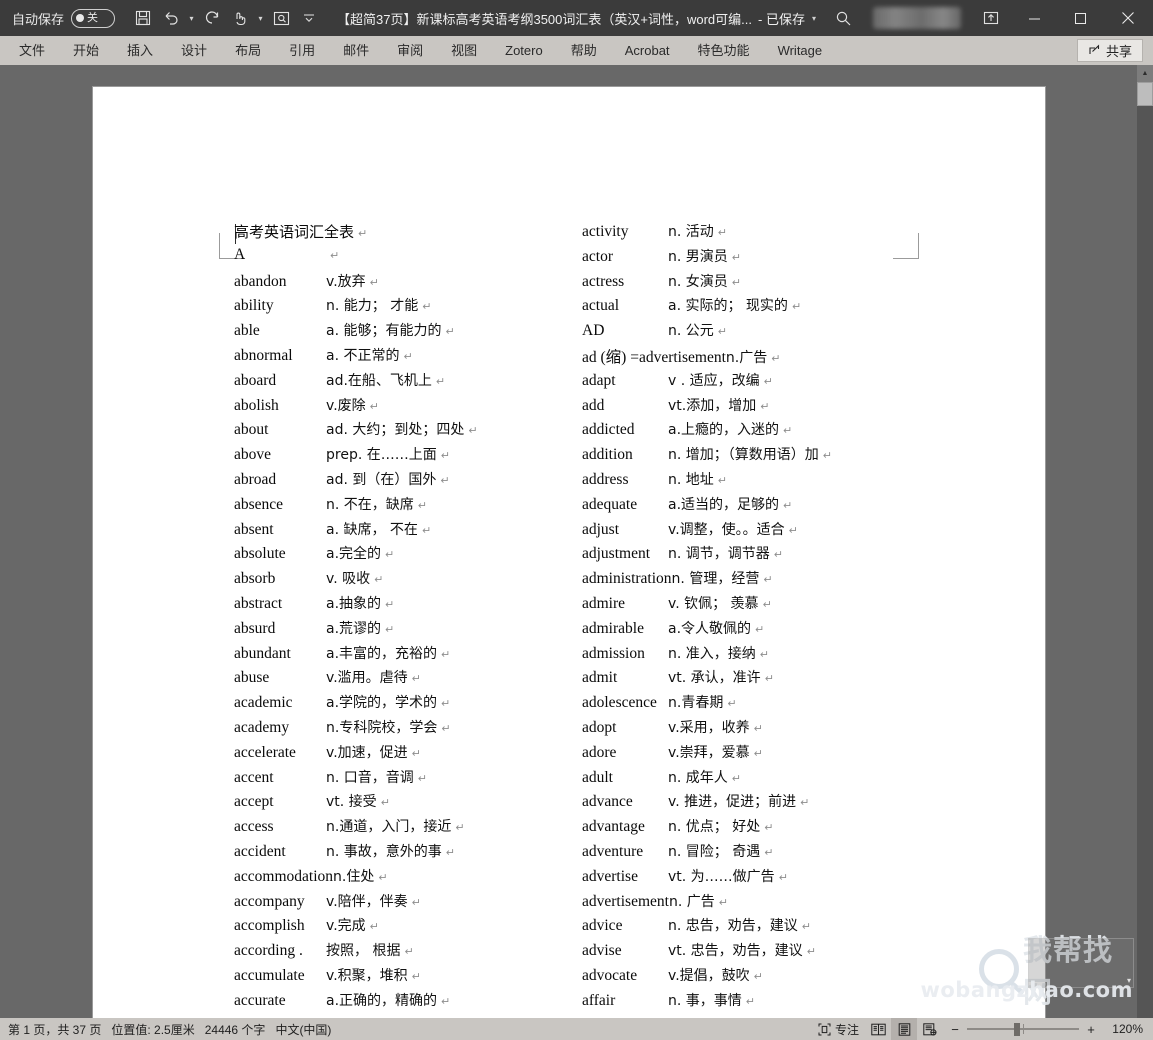 The height and width of the screenshot is (1040, 1153). What do you see at coordinates (143, 18) in the screenshot?
I see `save-icon` at bounding box center [143, 18].